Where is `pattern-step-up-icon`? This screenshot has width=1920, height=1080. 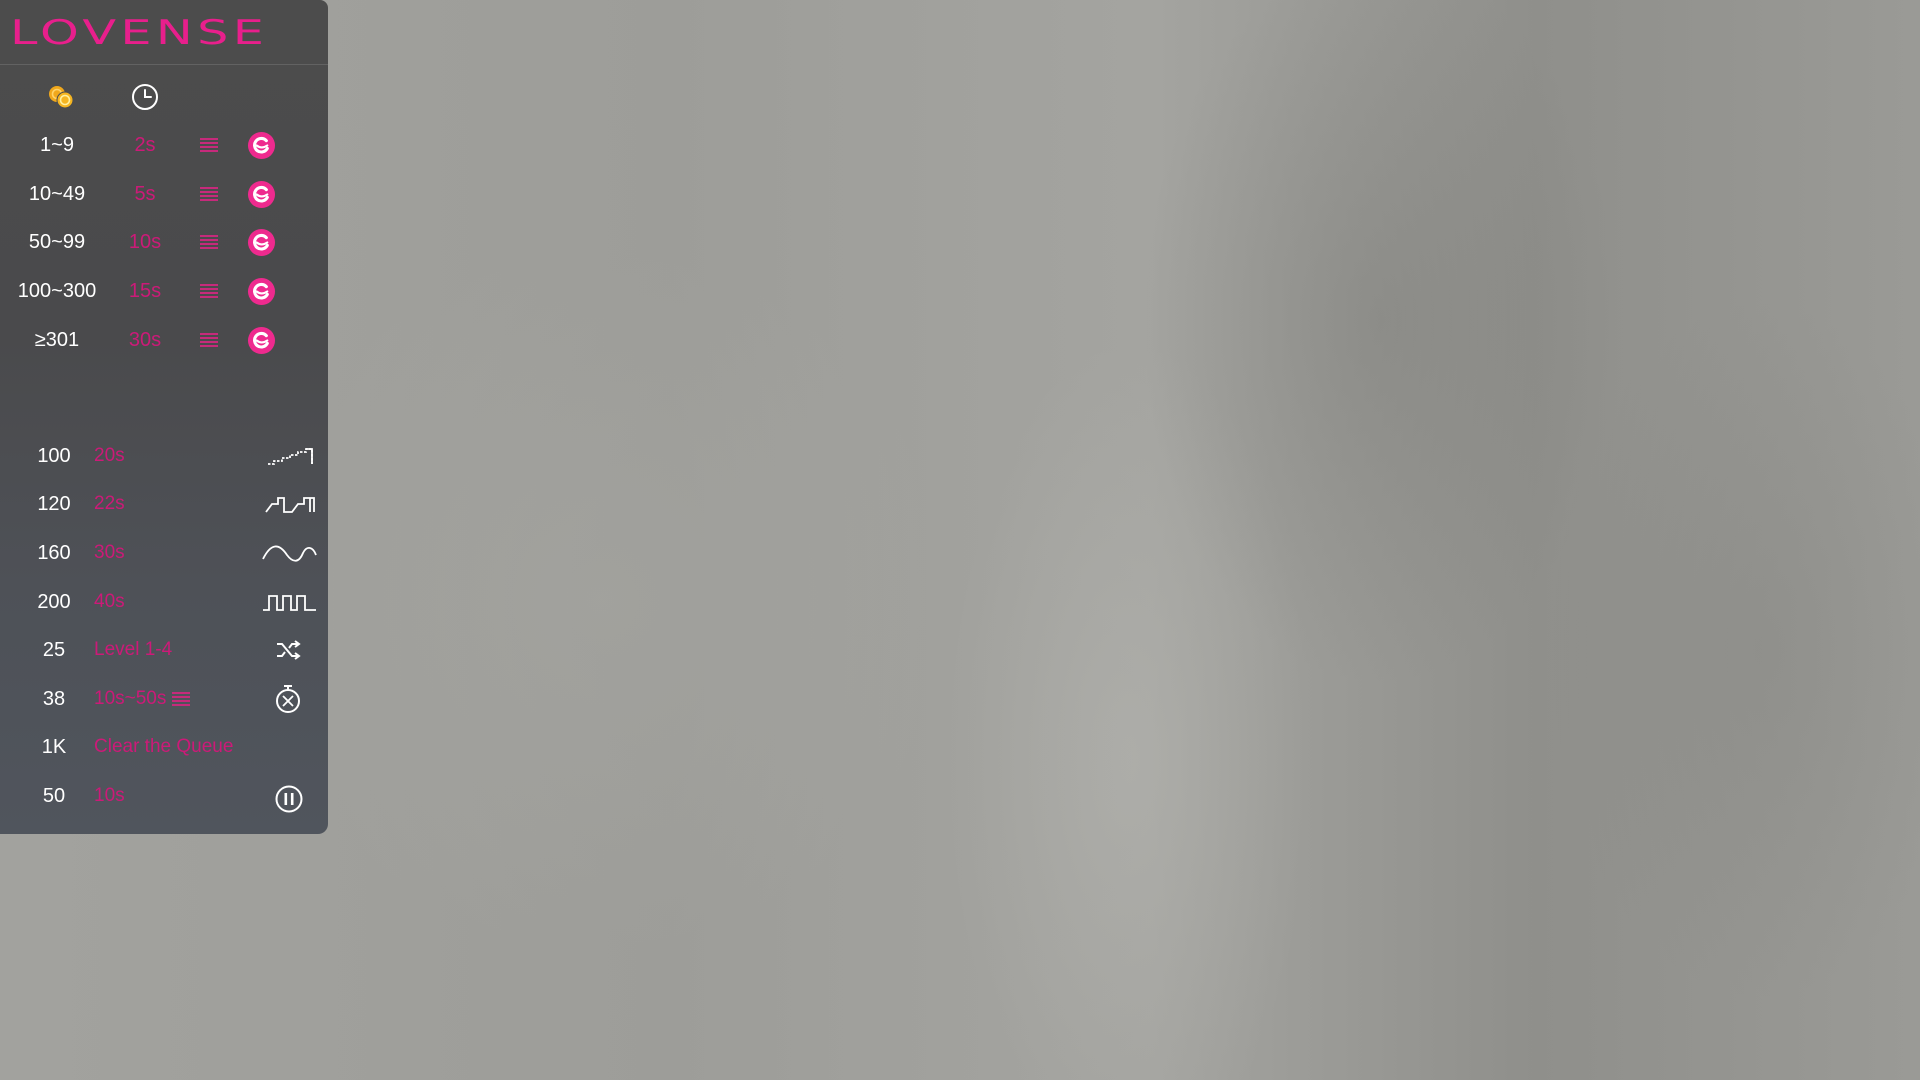
pattern-step-up-icon is located at coordinates (290, 456).